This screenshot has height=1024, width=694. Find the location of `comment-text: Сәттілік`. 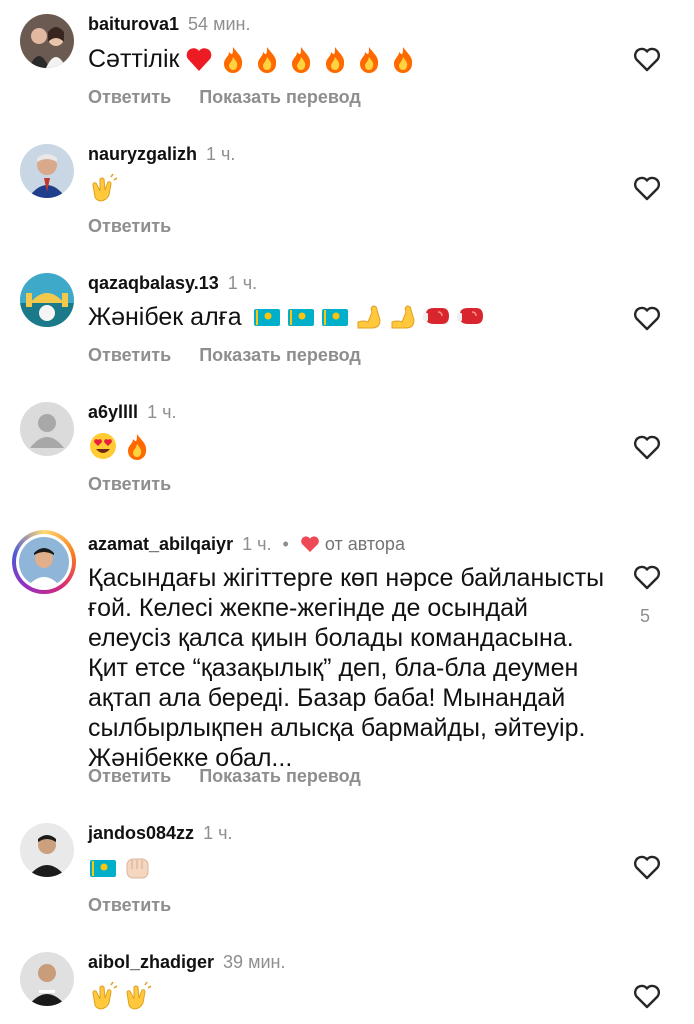

comment-text: Сәттілік is located at coordinates (253, 59).